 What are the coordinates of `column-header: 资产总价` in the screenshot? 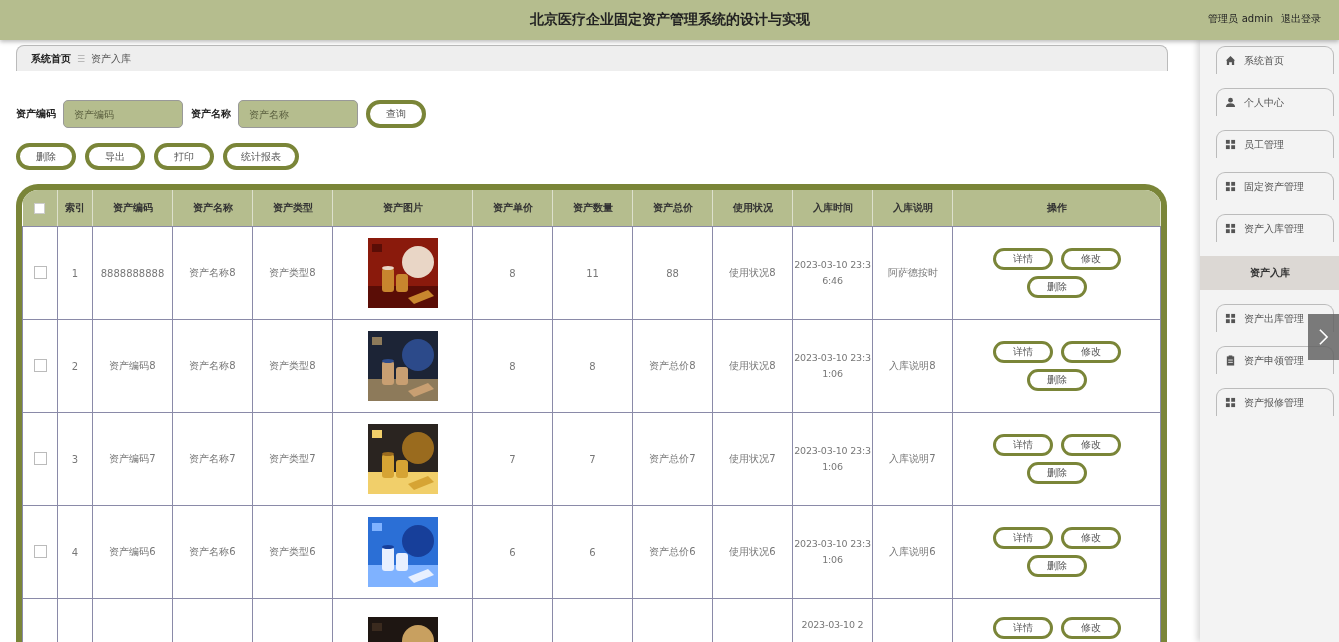 It's located at (672, 208).